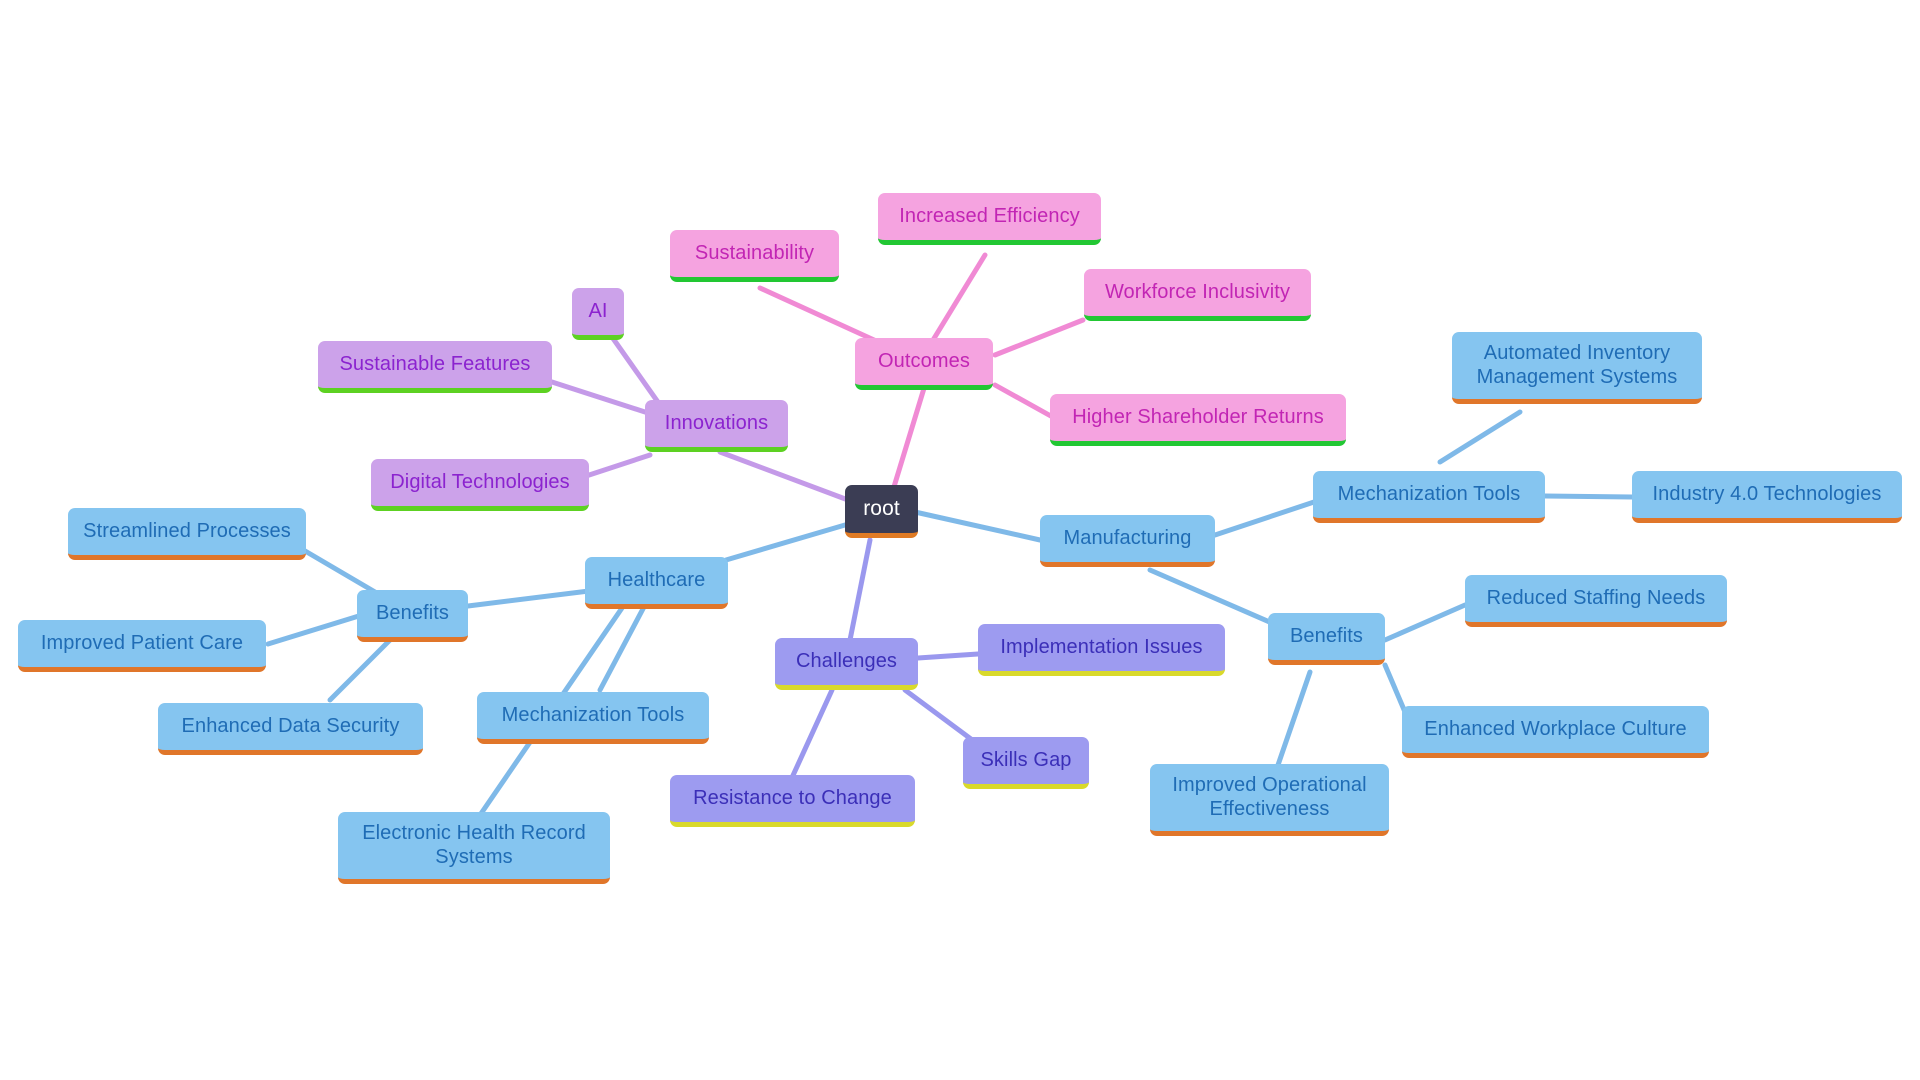  Describe the element at coordinates (948, 656) in the screenshot. I see `edge-challenges-implementation-issues` at that location.